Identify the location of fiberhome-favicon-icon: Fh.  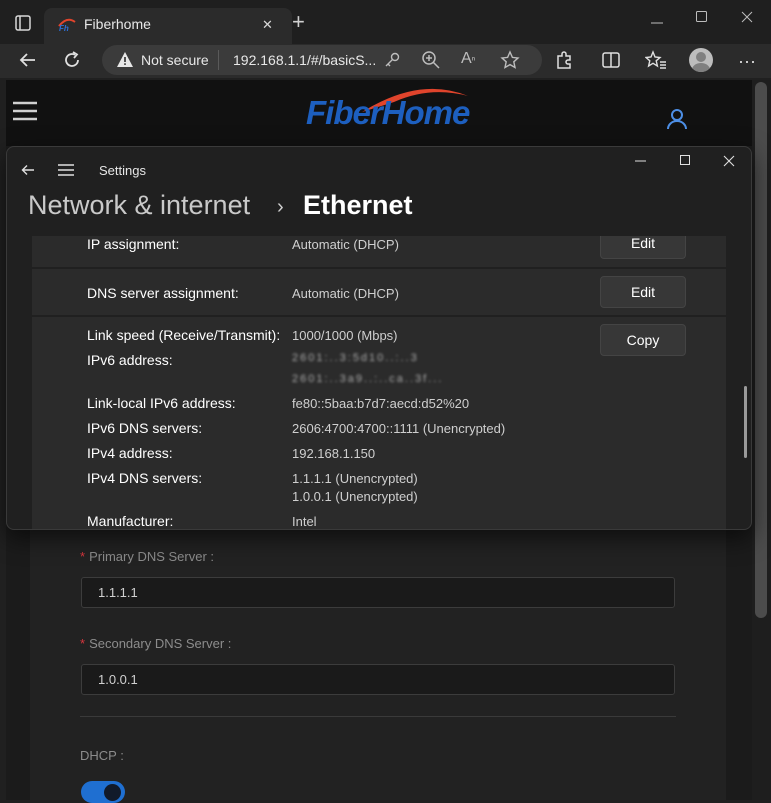
(67, 26).